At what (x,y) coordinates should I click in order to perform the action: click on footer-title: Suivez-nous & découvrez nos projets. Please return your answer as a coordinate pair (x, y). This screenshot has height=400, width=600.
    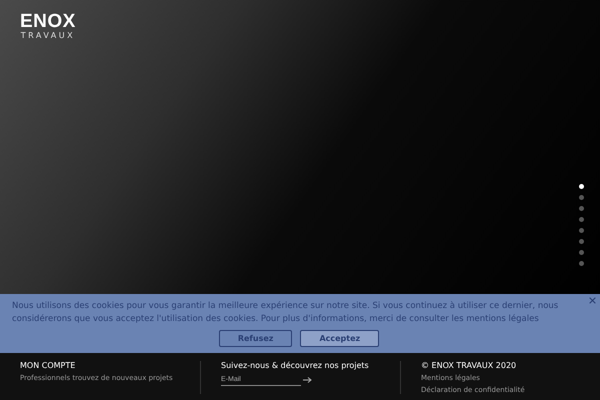
    Looking at the image, I should click on (295, 365).